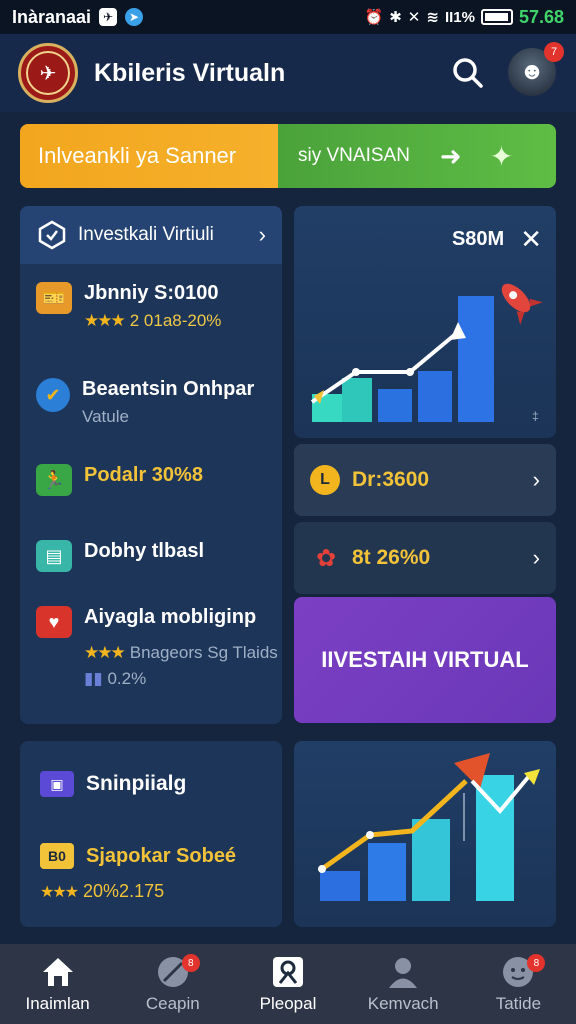 This screenshot has width=576, height=1024. Describe the element at coordinates (52, 16) in the screenshot. I see `carrier-name: Inàranaai` at that location.